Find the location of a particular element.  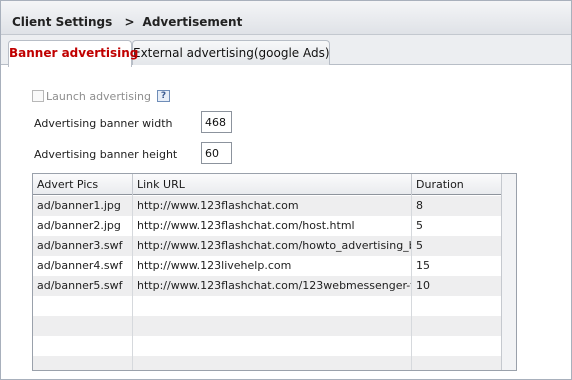

cell-duration: 10 is located at coordinates (456, 286).